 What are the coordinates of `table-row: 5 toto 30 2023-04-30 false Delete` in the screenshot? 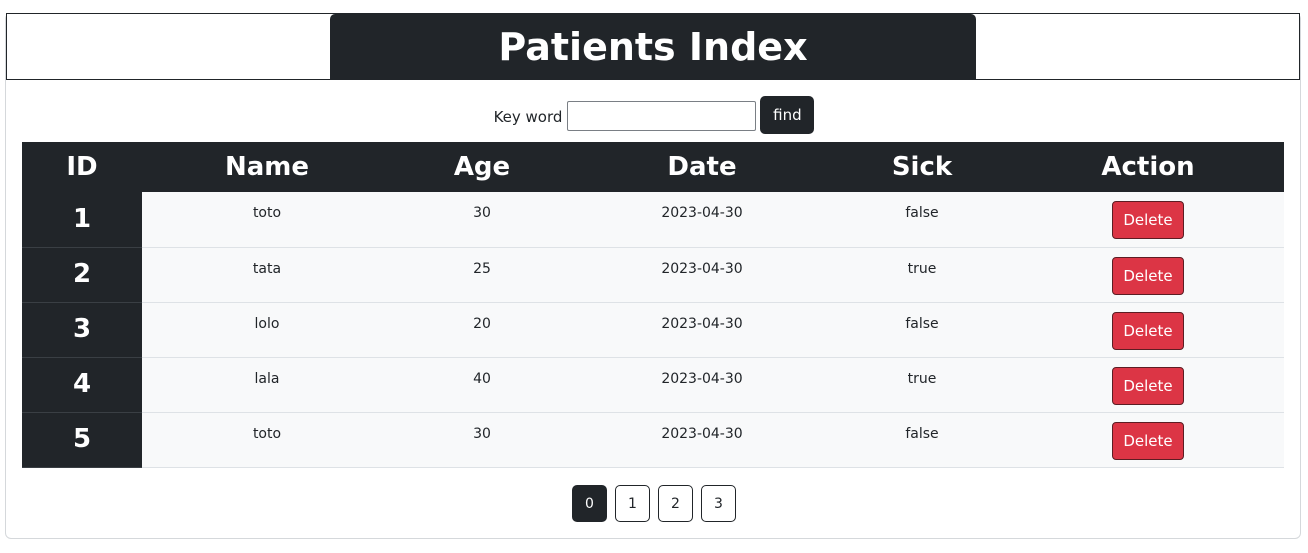 It's located at (653, 440).